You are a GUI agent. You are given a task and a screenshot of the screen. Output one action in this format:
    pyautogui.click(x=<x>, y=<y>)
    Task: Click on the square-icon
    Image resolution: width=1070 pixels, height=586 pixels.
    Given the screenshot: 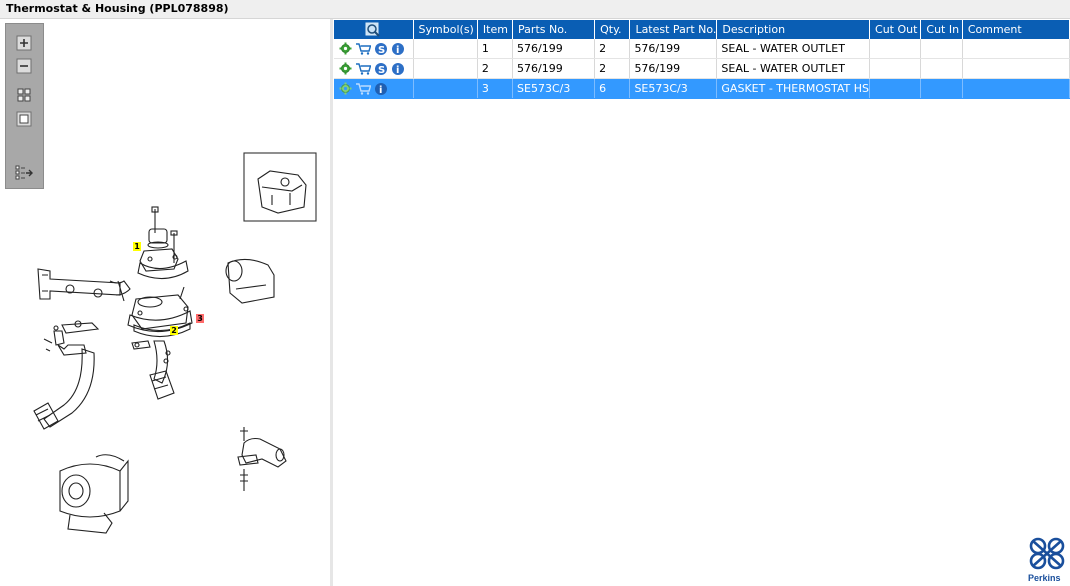 What is the action you would take?
    pyautogui.click(x=24, y=119)
    